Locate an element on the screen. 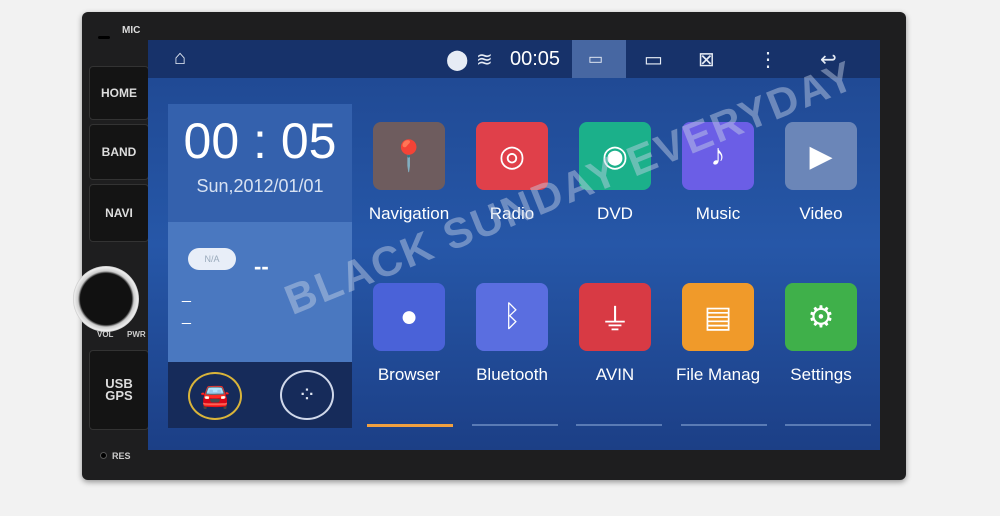 Image resolution: width=1000 pixels, height=516 pixels. app-label: Video is located at coordinates (821, 213).